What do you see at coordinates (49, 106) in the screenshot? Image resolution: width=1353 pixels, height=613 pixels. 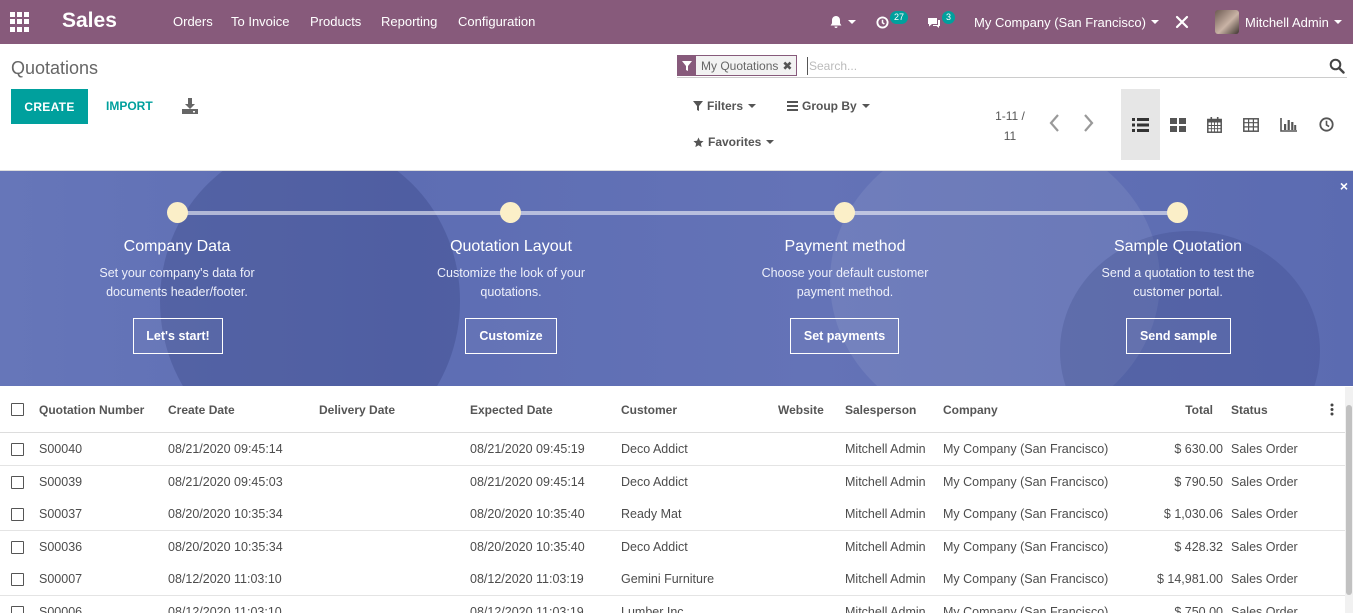 I see `create-button: CREATE` at bounding box center [49, 106].